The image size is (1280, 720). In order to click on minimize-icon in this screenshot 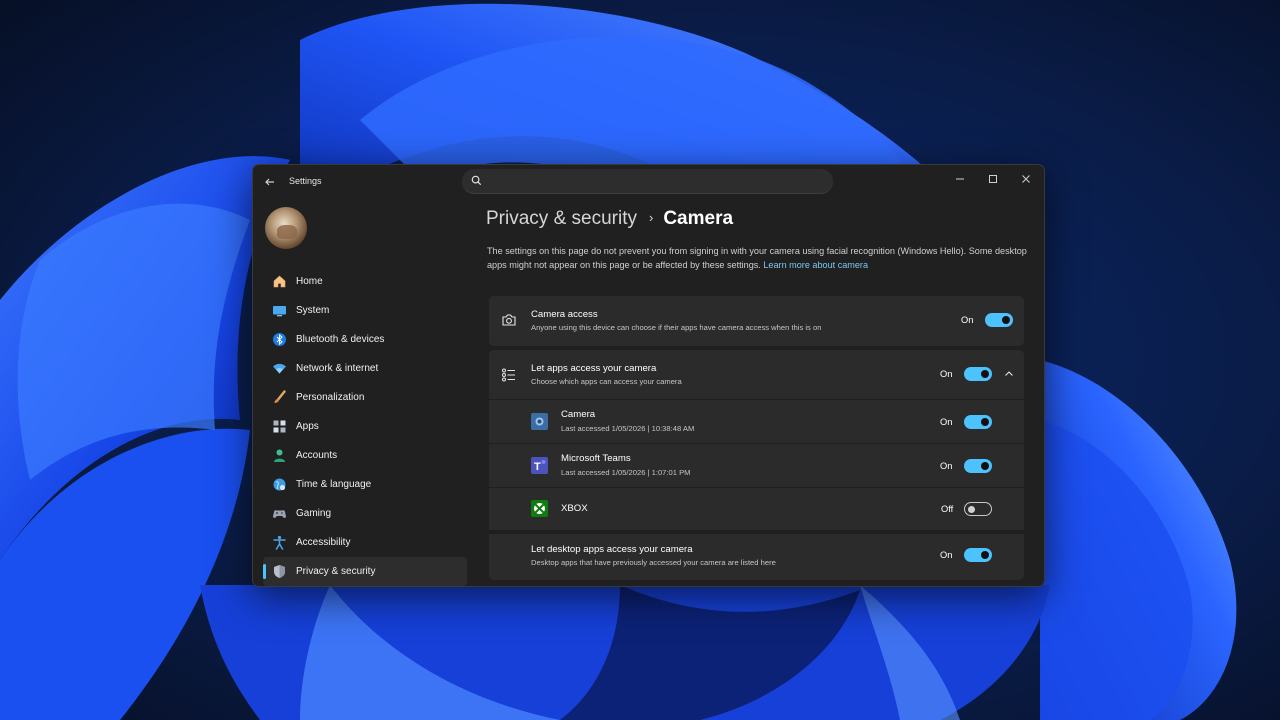, I will do `click(960, 179)`.